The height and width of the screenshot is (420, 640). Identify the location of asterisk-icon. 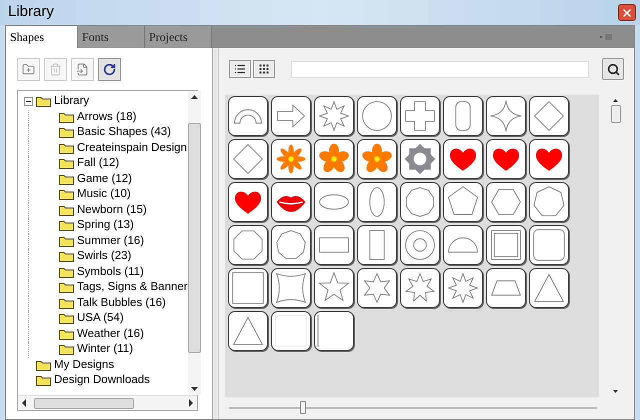
(334, 116).